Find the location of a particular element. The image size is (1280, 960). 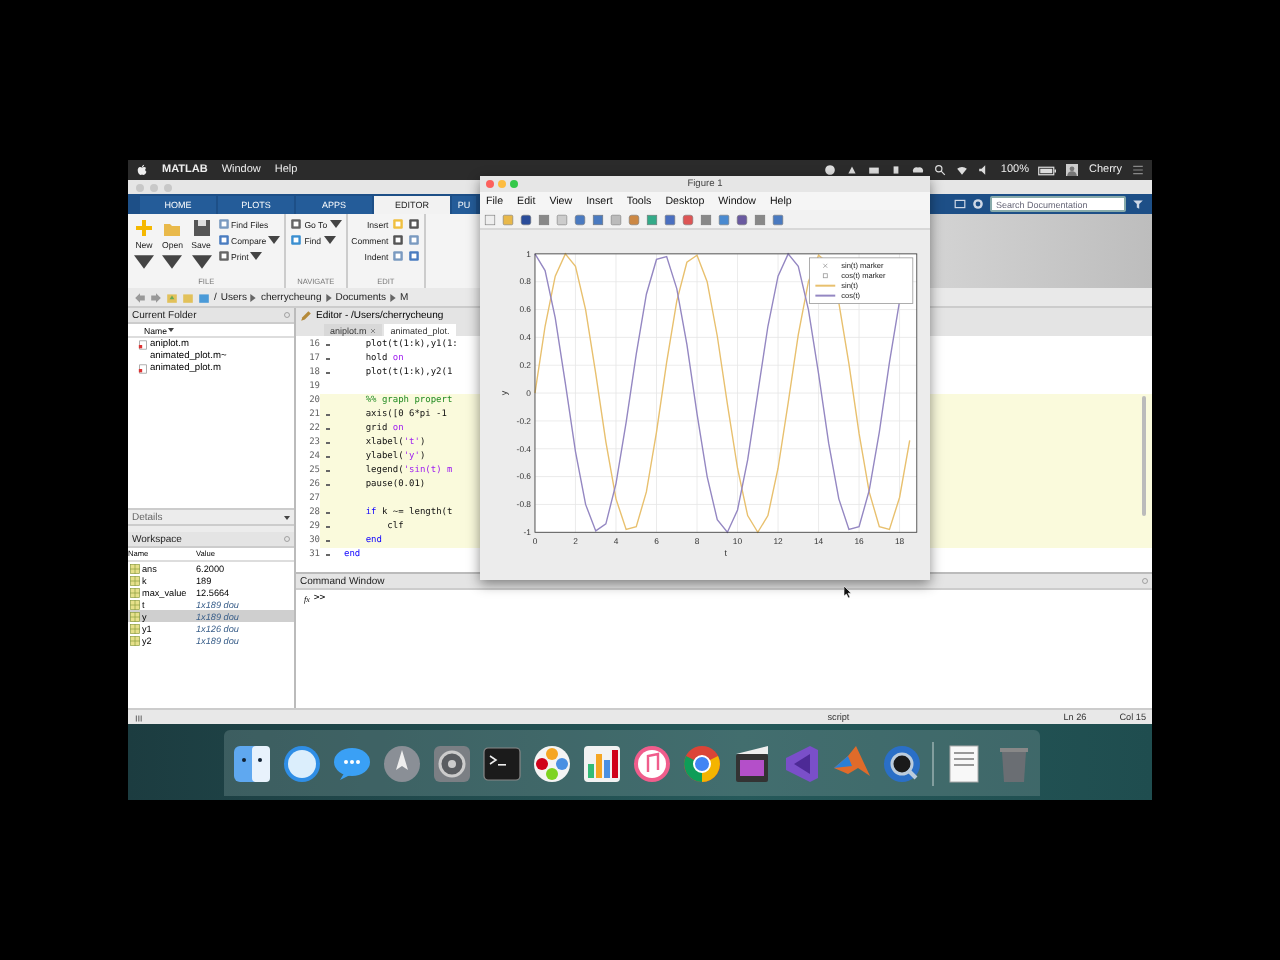

battery-icon is located at coordinates (1047, 170).